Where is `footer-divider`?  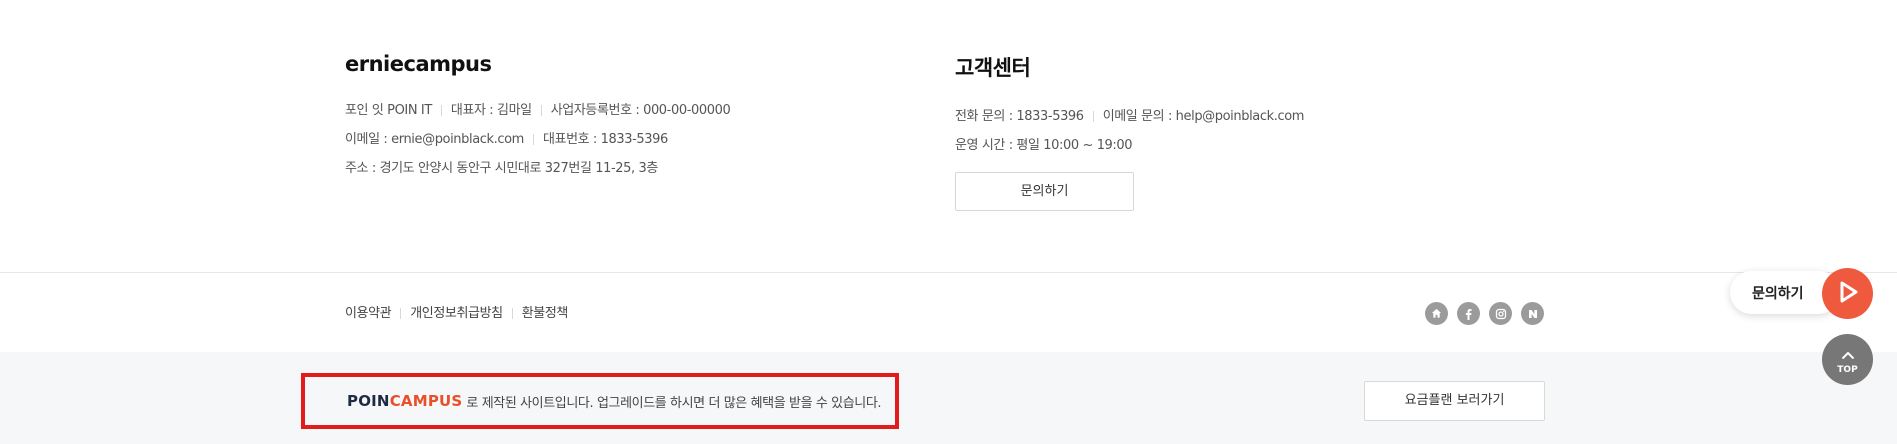
footer-divider is located at coordinates (948, 272).